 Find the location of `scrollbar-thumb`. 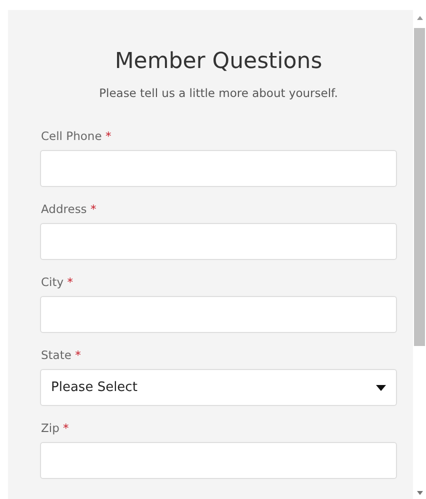

scrollbar-thumb is located at coordinates (419, 187).